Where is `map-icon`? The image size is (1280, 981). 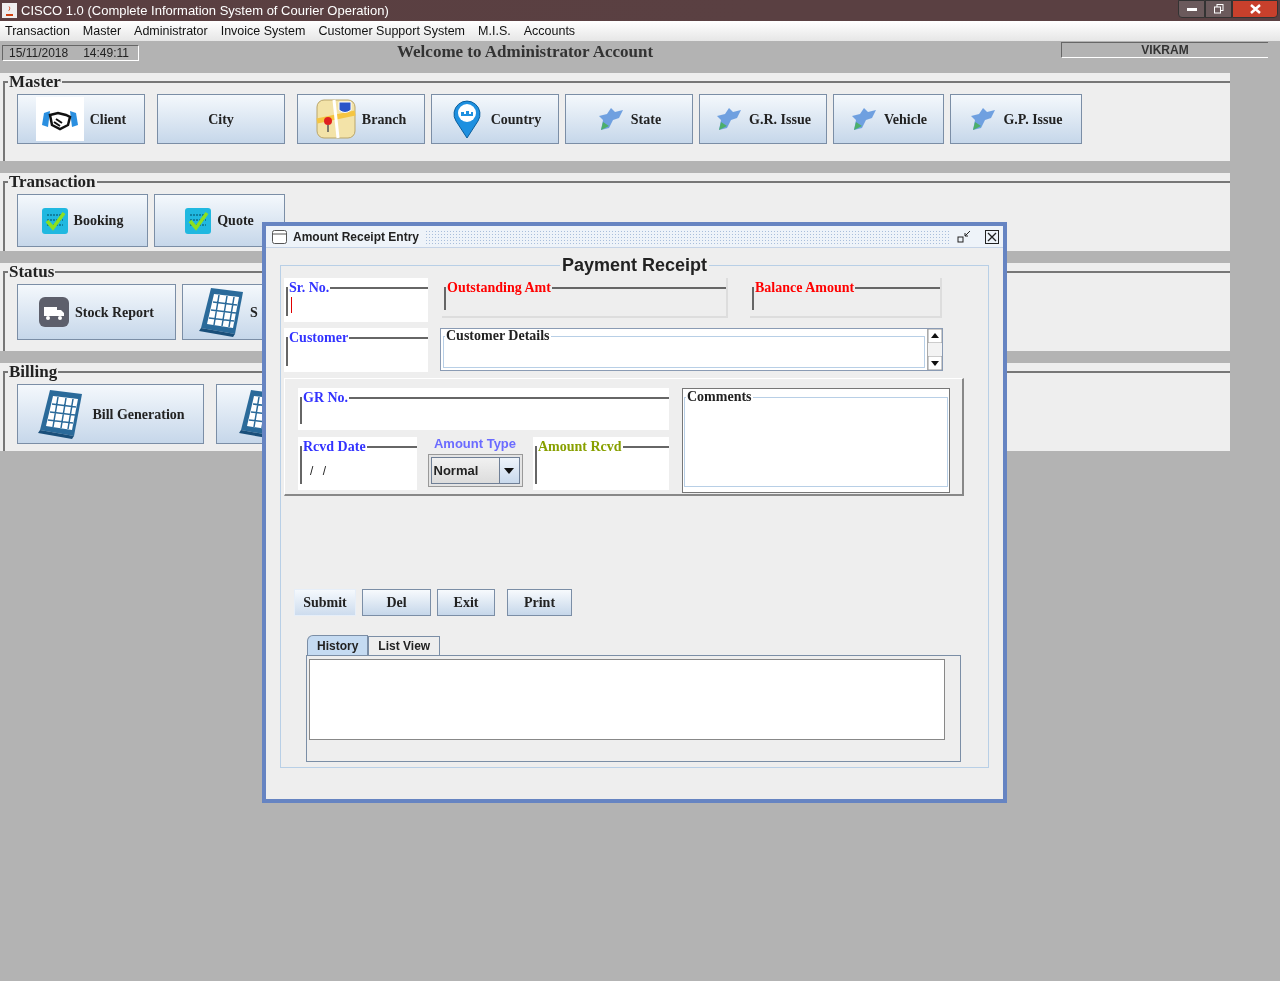 map-icon is located at coordinates (335, 119).